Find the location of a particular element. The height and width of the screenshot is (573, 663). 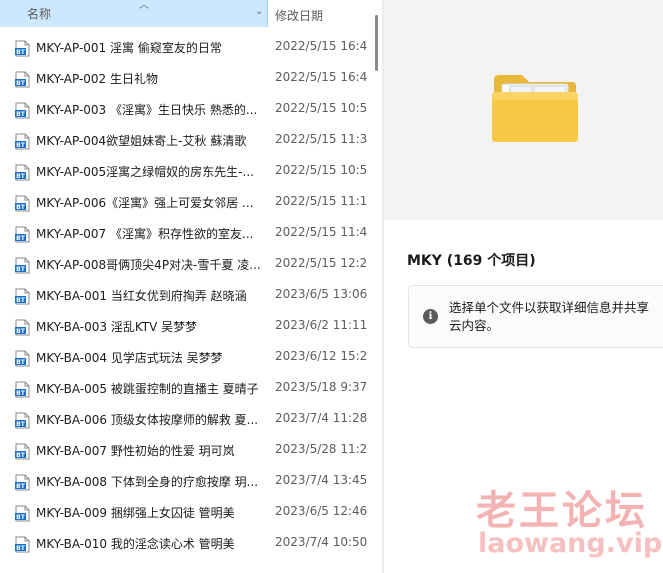

file-date: 2022/5/15 10:56 is located at coordinates (321, 108).